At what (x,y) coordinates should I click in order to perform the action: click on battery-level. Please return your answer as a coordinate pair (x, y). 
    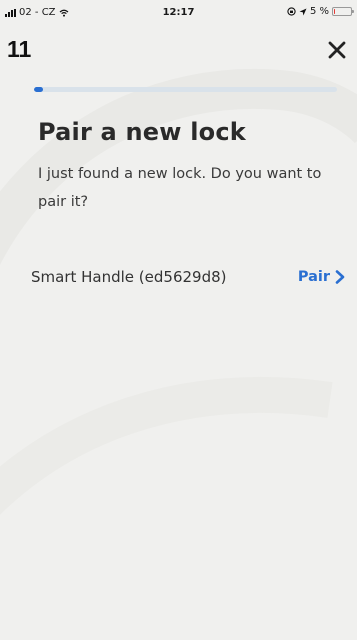
    Looking at the image, I should click on (335, 11).